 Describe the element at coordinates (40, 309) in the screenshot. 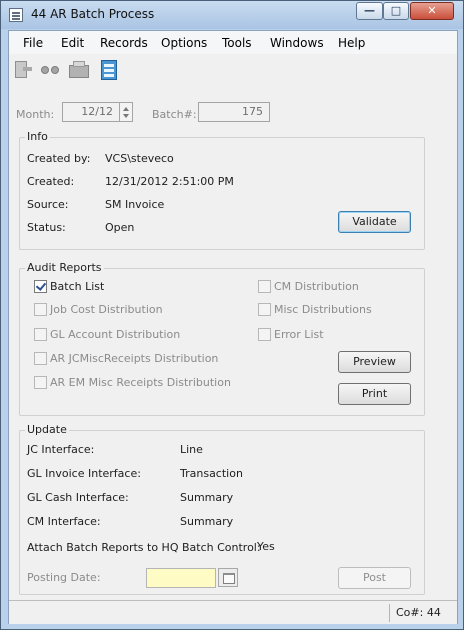

I see `job-cost-distribution-checkbox` at that location.